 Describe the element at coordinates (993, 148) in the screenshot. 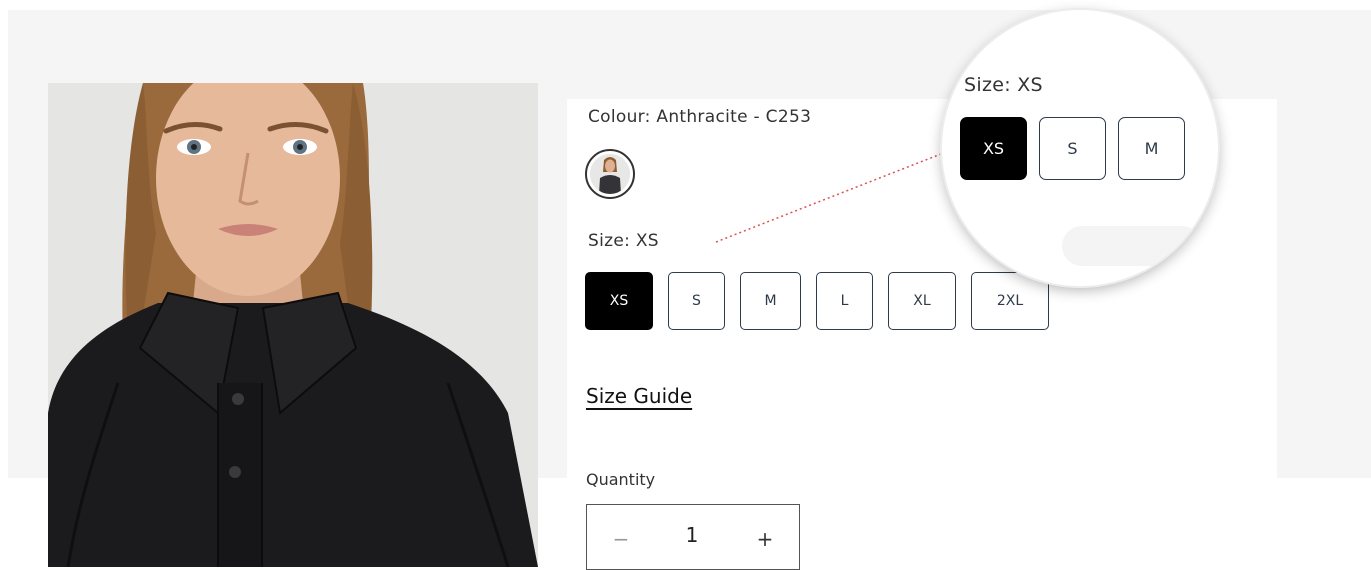

I see `magnified-size-xs: XS` at that location.